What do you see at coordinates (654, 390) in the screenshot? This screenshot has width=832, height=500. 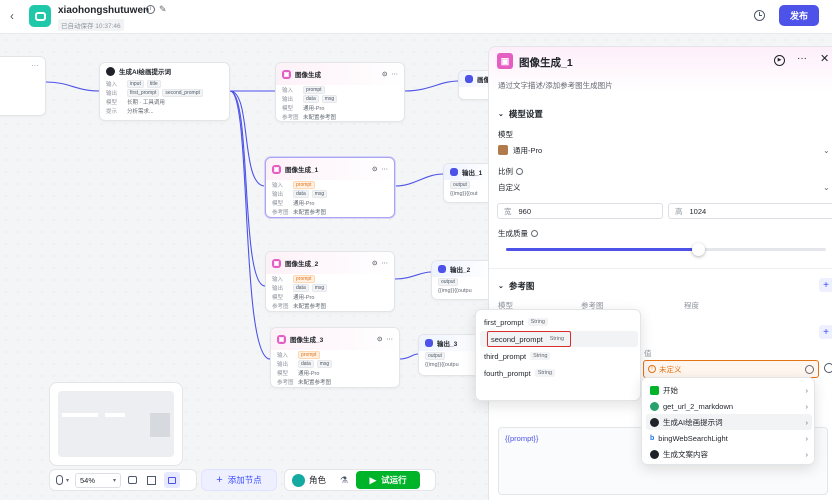 I see `start-icon` at bounding box center [654, 390].